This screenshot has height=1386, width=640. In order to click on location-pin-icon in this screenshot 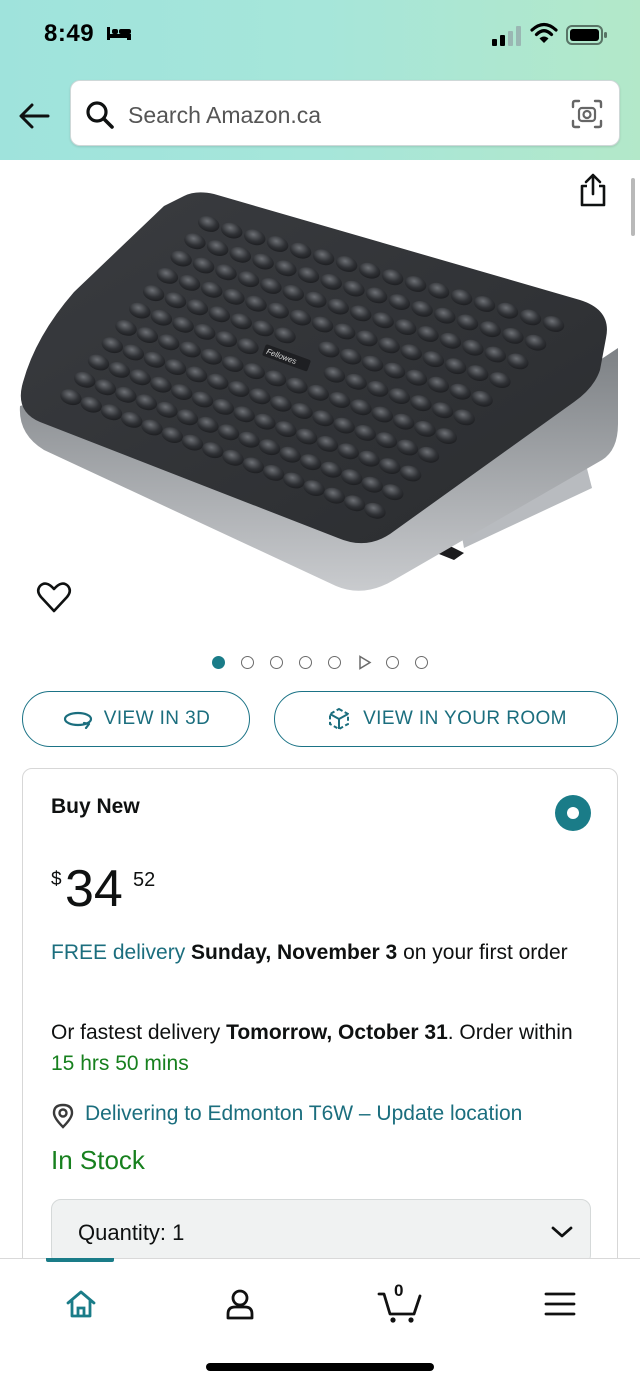, I will do `click(63, 1120)`.